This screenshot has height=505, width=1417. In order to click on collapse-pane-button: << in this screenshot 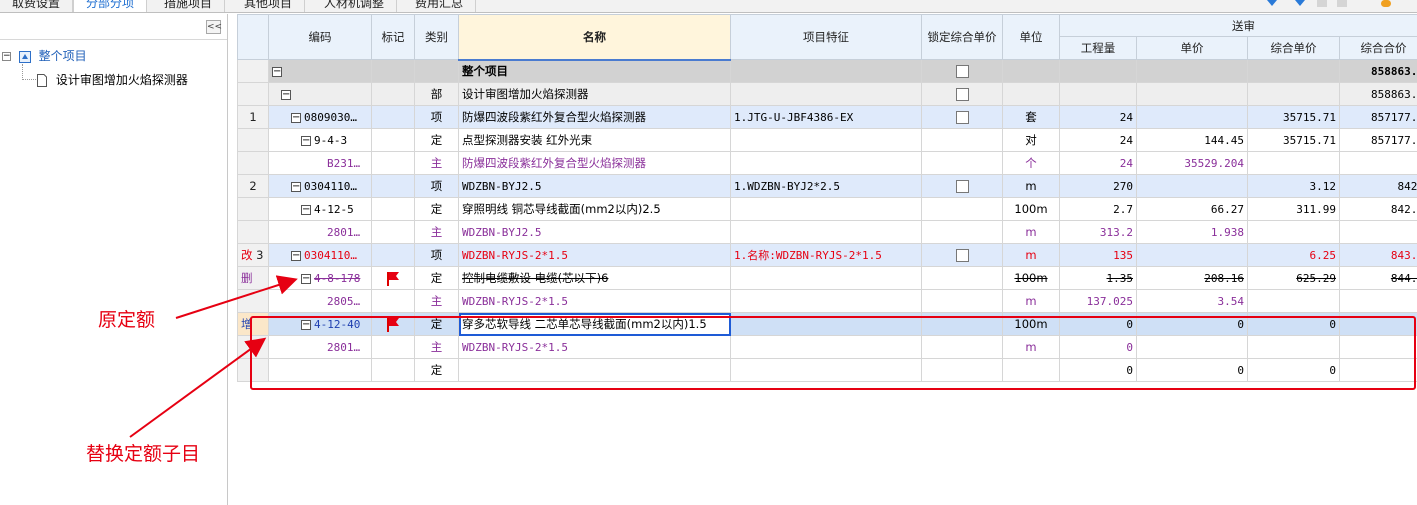, I will do `click(214, 27)`.